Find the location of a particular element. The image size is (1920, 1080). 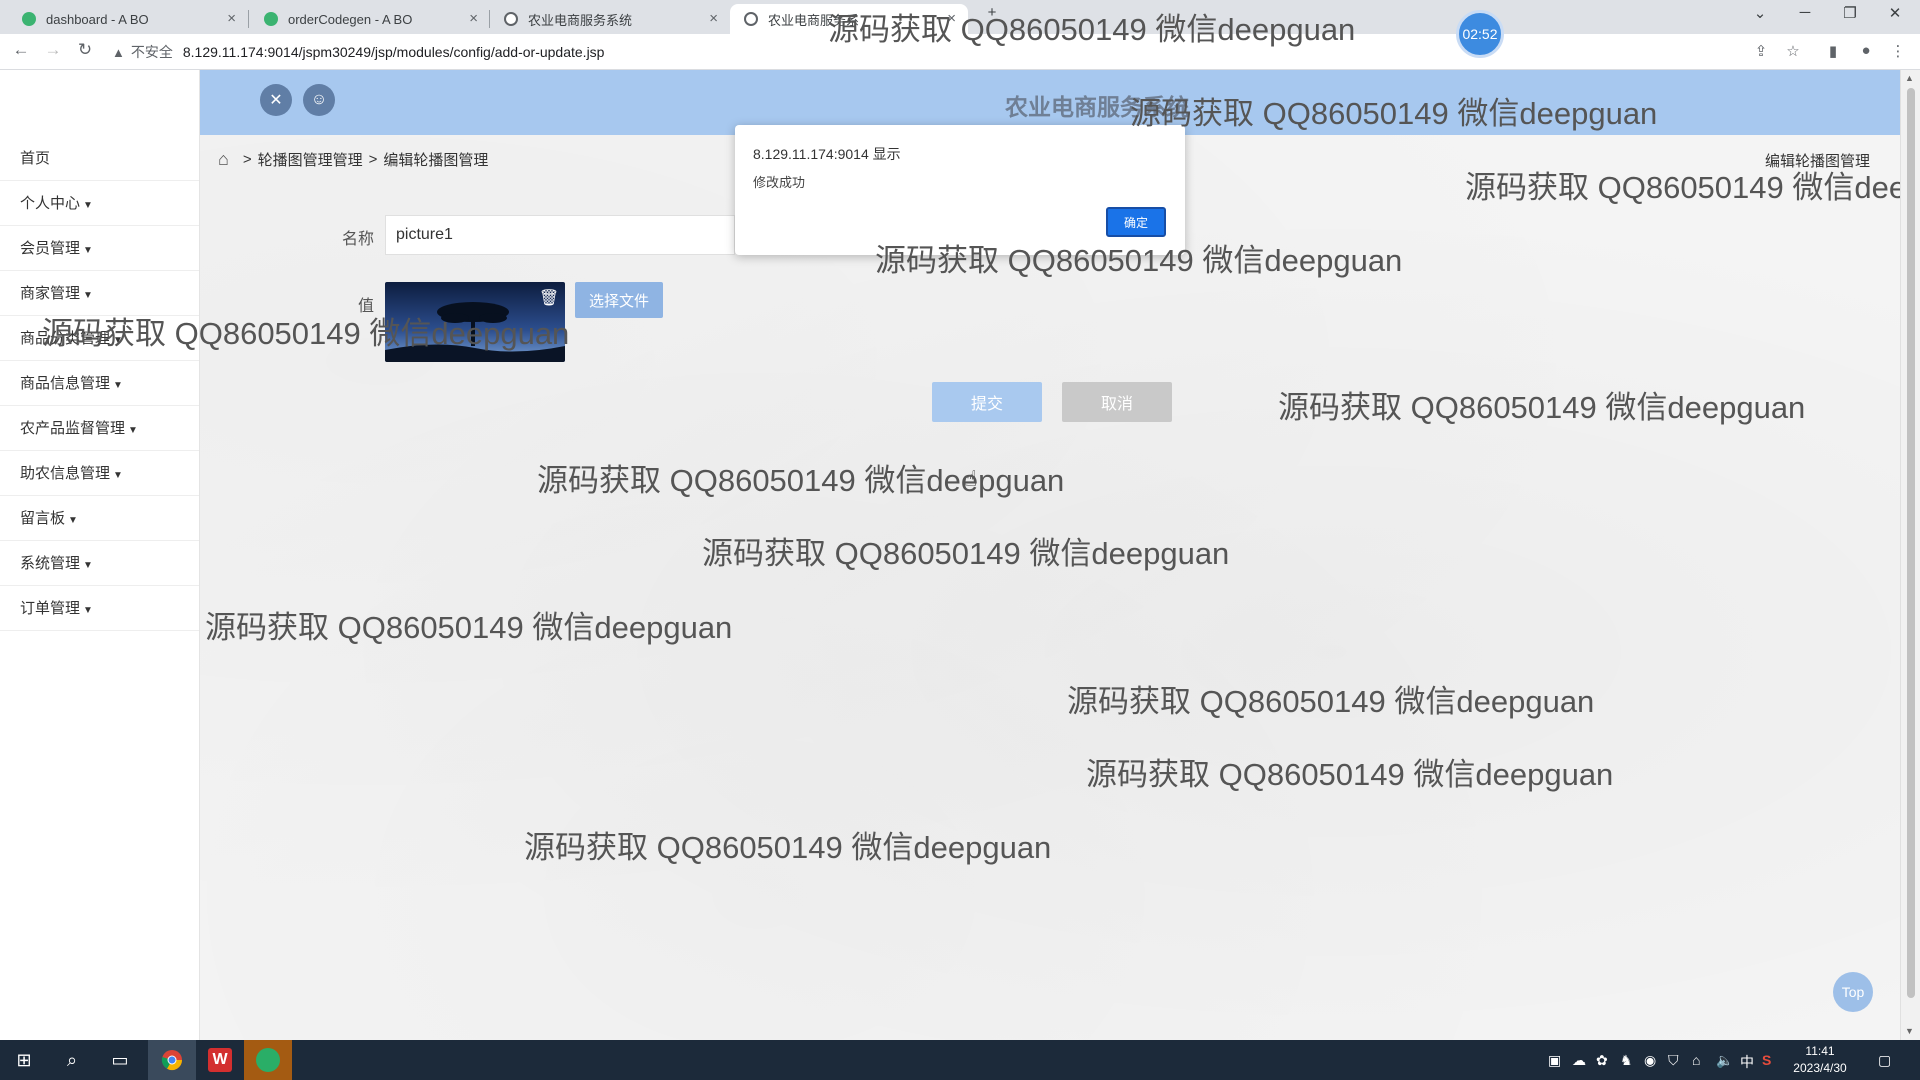

ime-indicator: 中 is located at coordinates (1747, 1062).